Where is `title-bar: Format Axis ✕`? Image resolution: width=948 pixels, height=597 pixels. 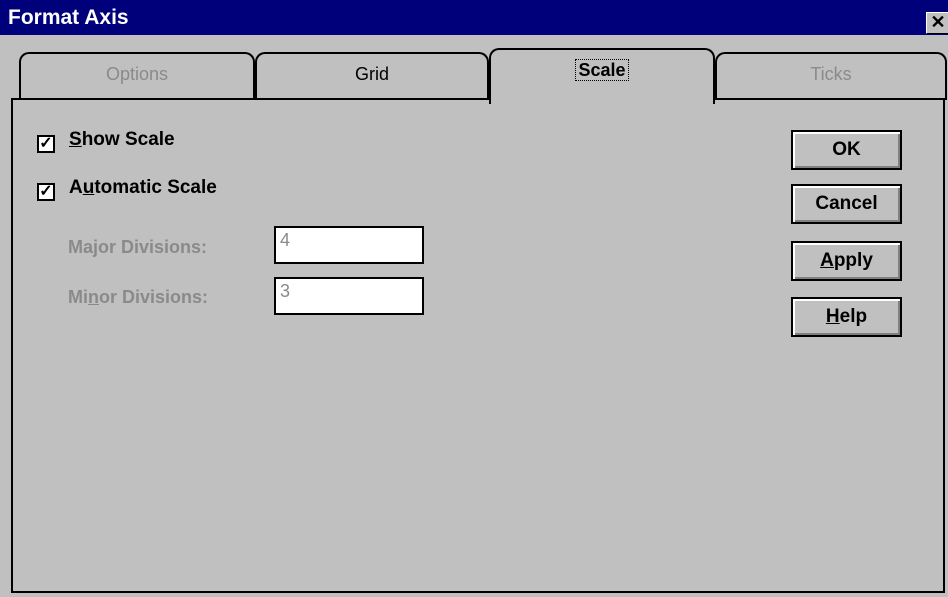 title-bar: Format Axis ✕ is located at coordinates (474, 17).